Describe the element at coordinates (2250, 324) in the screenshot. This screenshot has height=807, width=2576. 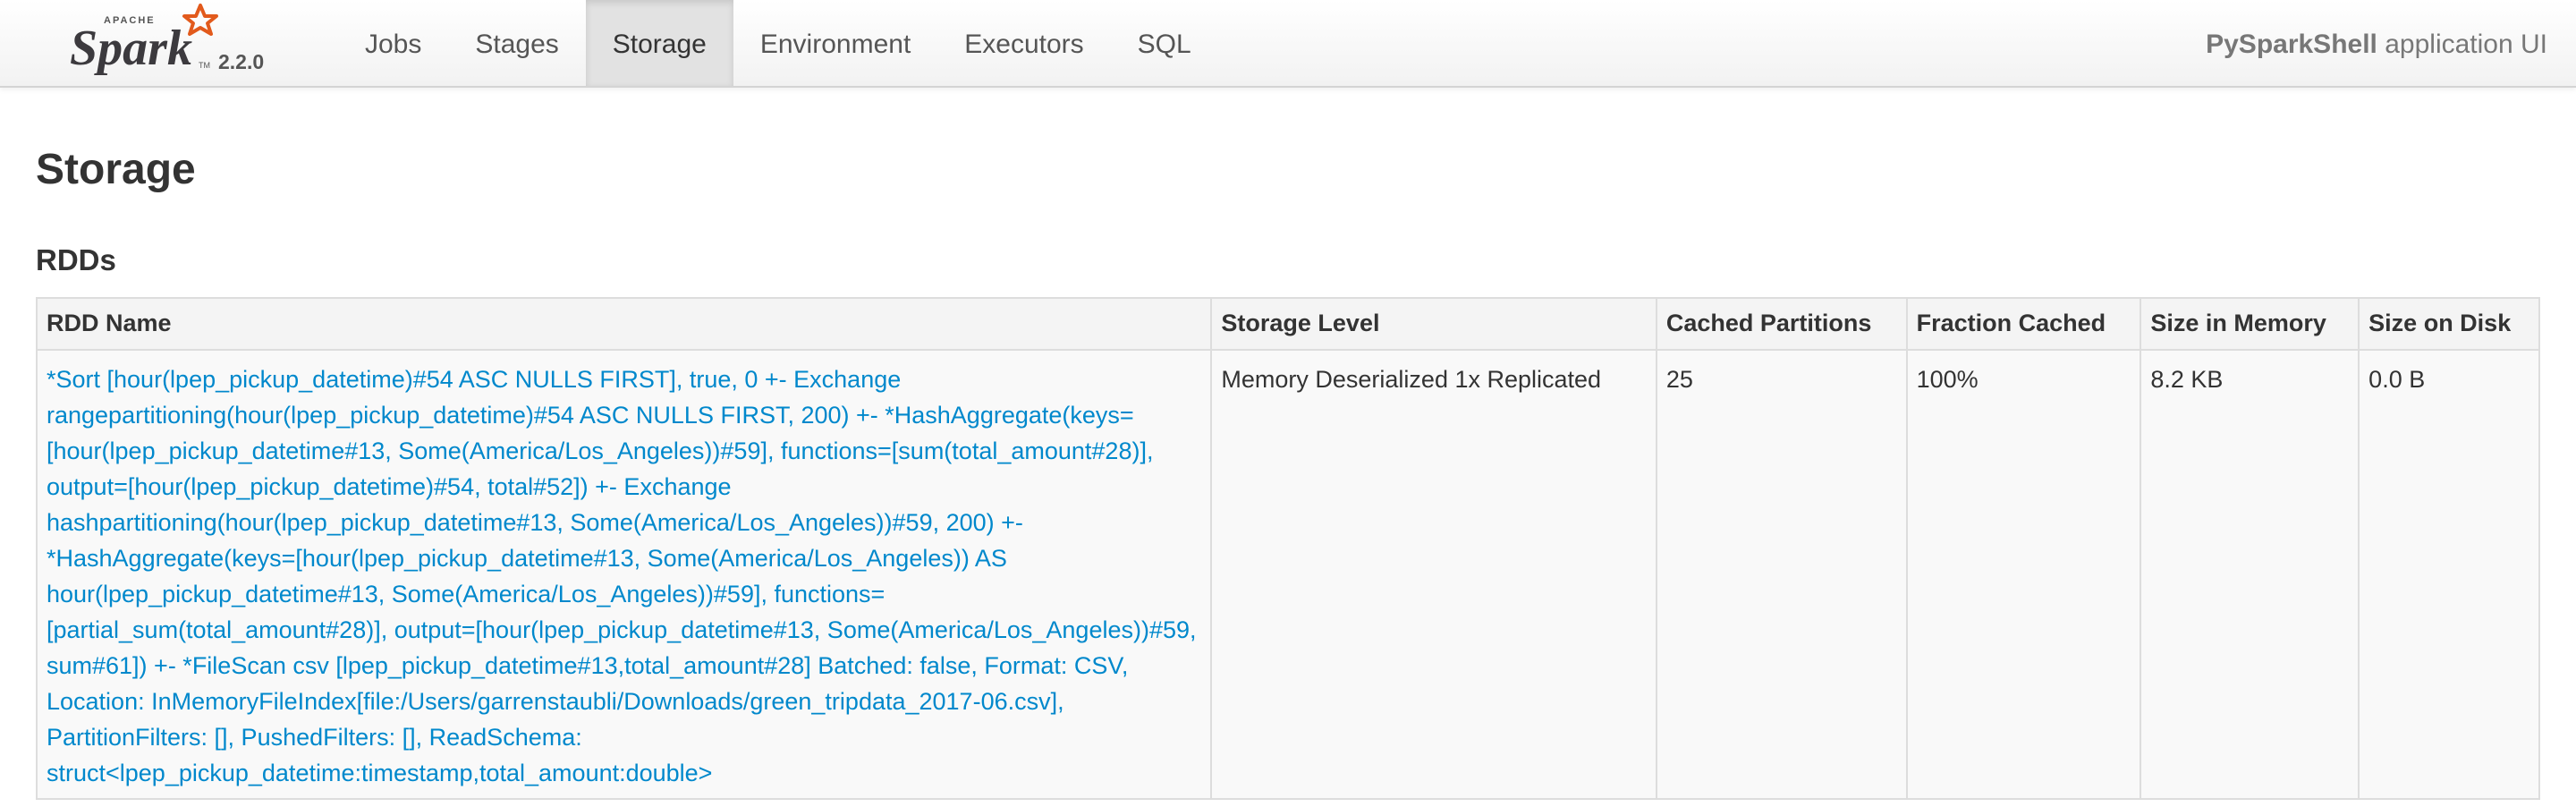
I see `column-header-size-in-memory: Size in Memory` at that location.